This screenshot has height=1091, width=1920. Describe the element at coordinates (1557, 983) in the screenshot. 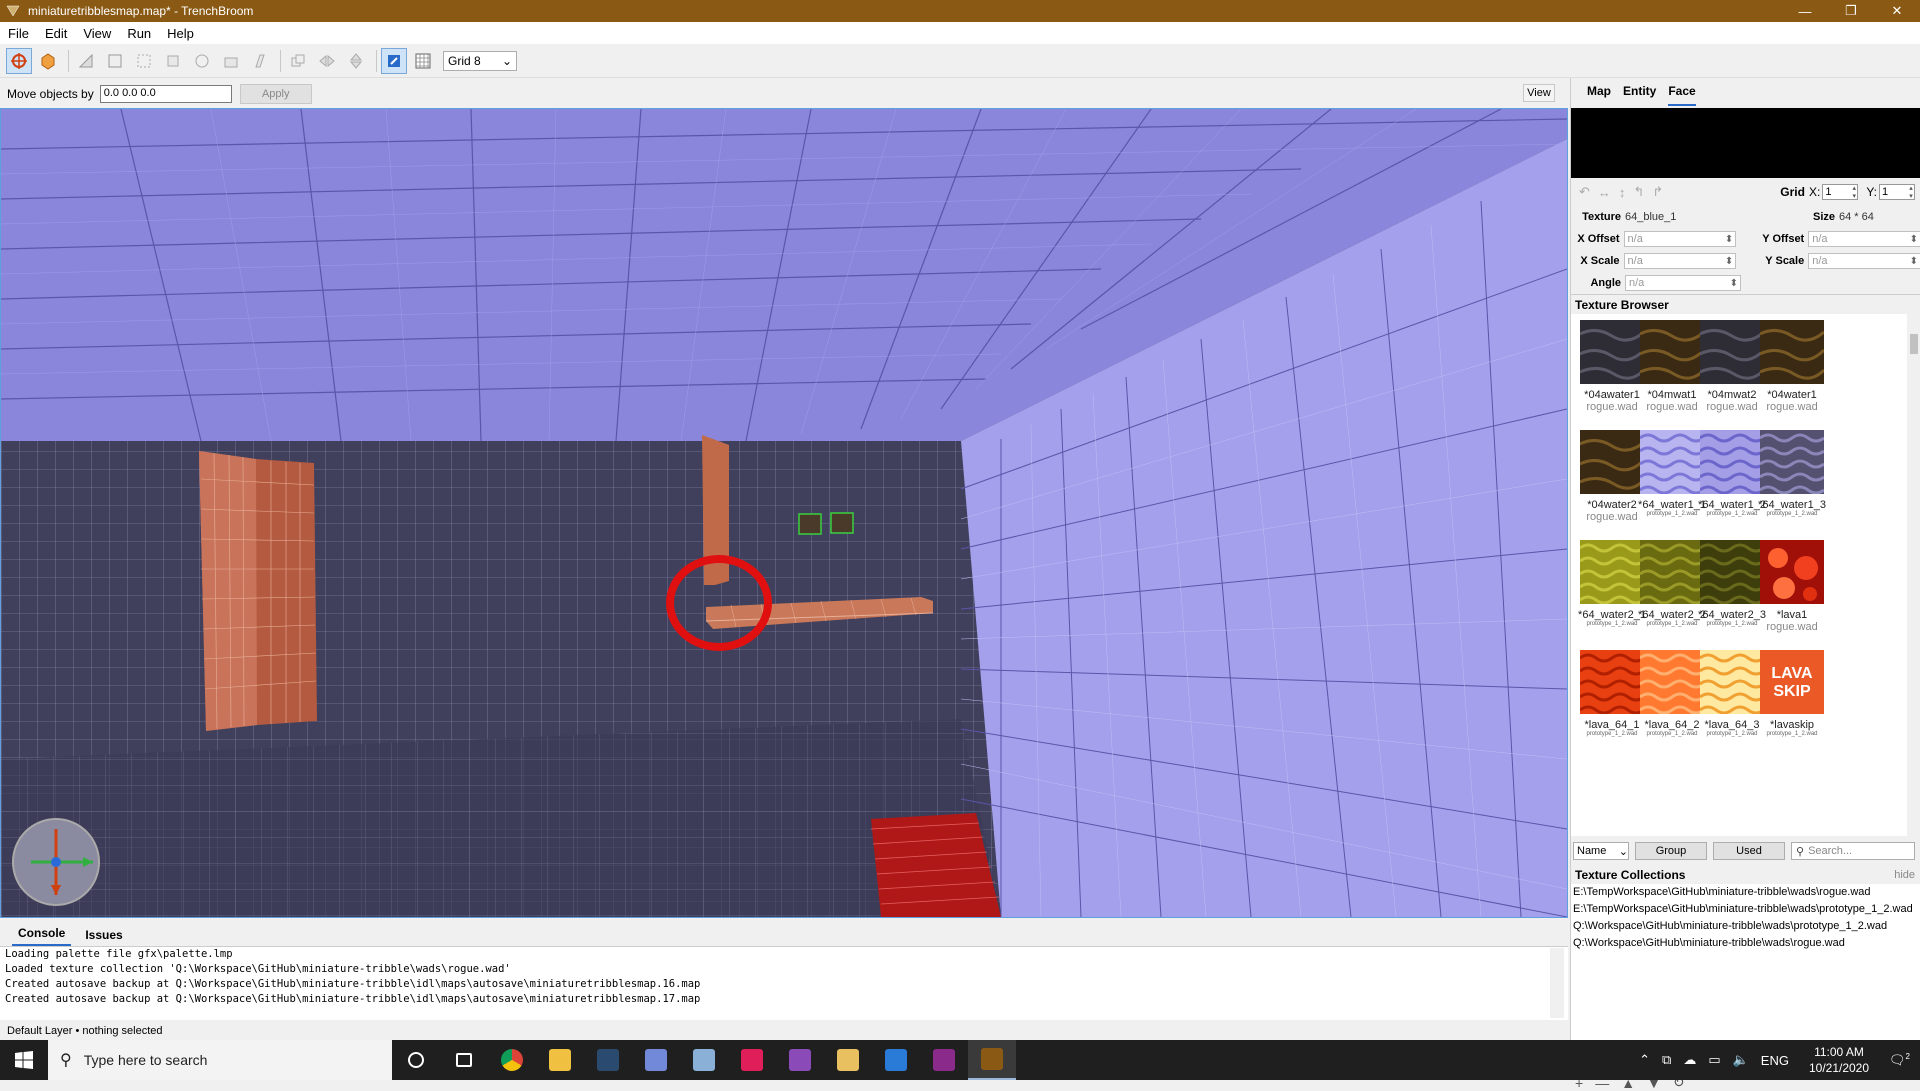

I see `console-scrollbar` at that location.